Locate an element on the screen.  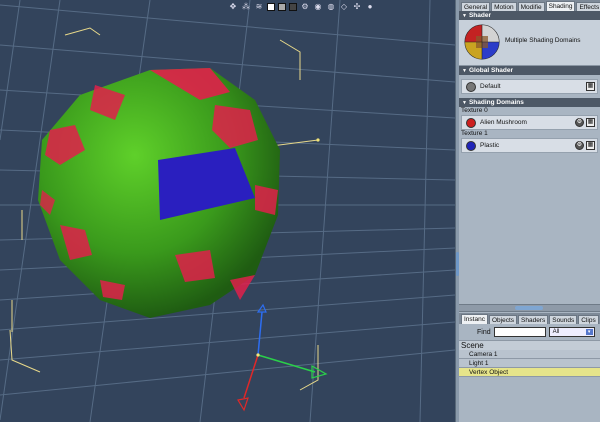
camera-icon: ◉ is located at coordinates (318, 7).